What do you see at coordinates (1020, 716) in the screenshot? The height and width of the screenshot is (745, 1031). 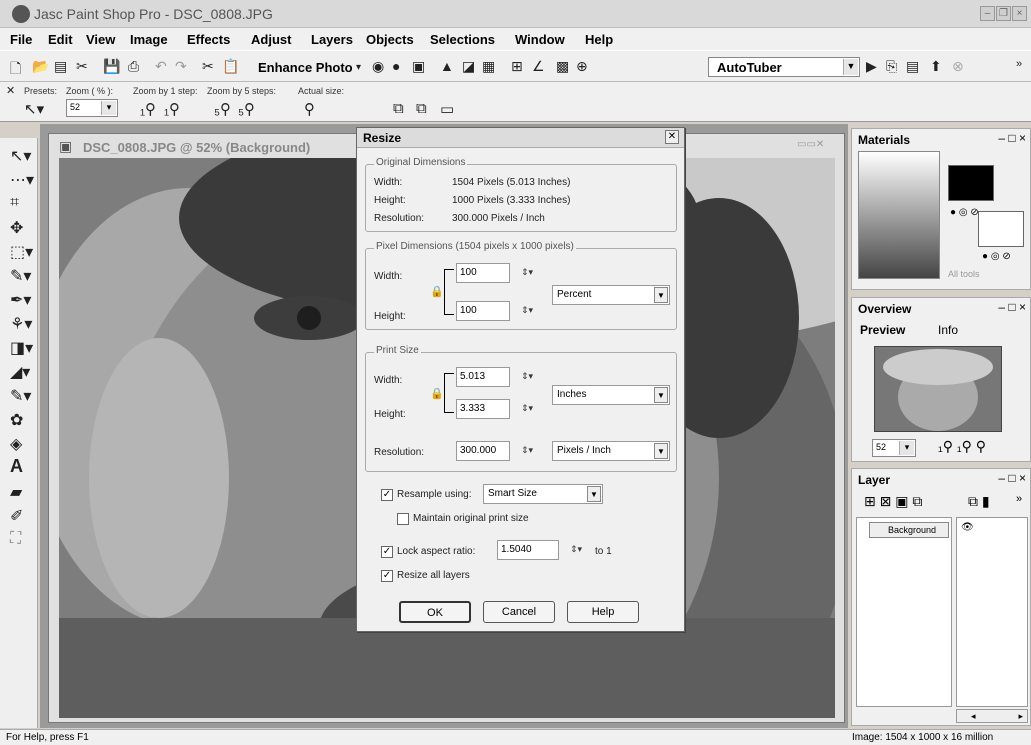 I see `chevron-right-icon: ▸` at bounding box center [1020, 716].